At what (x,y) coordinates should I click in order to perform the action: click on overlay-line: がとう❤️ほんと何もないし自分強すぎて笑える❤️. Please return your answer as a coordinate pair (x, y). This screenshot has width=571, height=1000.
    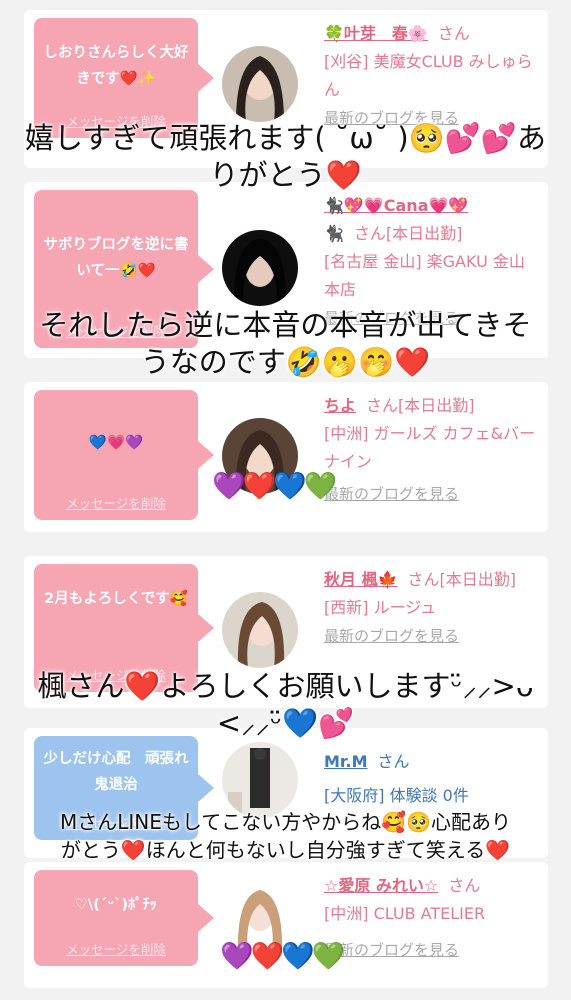
    Looking at the image, I should click on (285, 850).